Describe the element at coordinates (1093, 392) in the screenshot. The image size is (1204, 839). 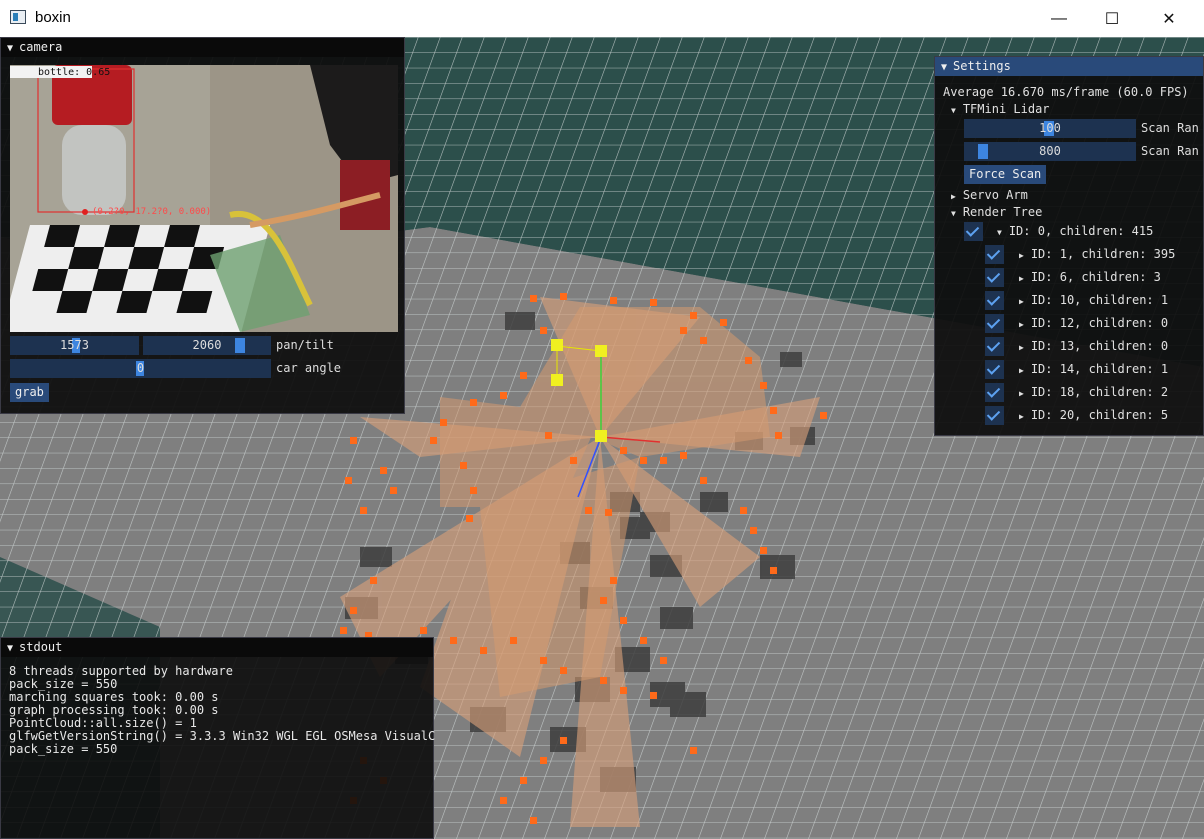
I see `tree-node: ▶ ID: 18, children: 2` at that location.